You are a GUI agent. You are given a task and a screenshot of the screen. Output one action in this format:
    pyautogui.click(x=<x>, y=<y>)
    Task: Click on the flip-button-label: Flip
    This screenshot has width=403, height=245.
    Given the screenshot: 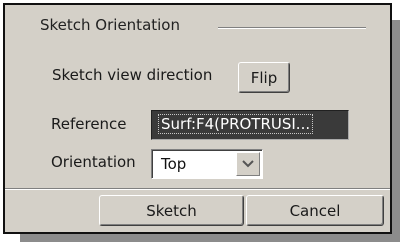 What is the action you would take?
    pyautogui.click(x=264, y=77)
    